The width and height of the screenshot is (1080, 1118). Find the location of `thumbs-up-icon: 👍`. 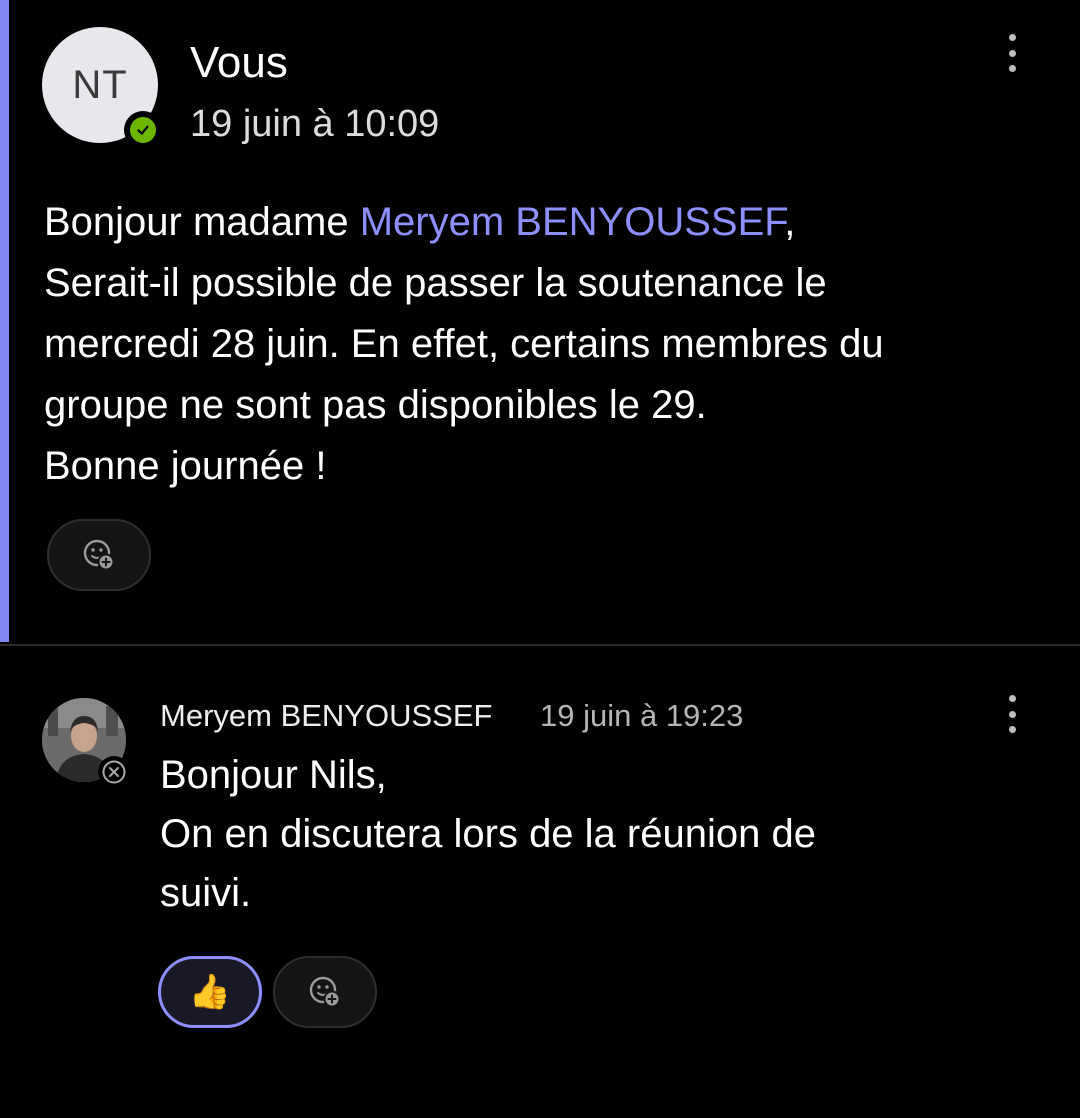

thumbs-up-icon: 👍 is located at coordinates (210, 992).